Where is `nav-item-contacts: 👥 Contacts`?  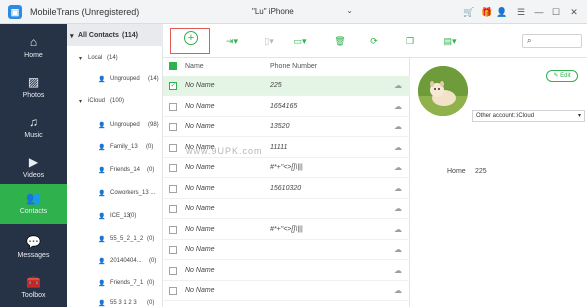
nav-item-contacts: 👥 Contacts is located at coordinates (33, 204).